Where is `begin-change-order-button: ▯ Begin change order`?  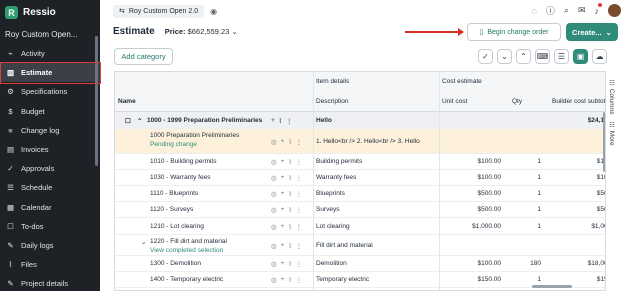
begin-change-order-button: ▯ Begin change order is located at coordinates (514, 32).